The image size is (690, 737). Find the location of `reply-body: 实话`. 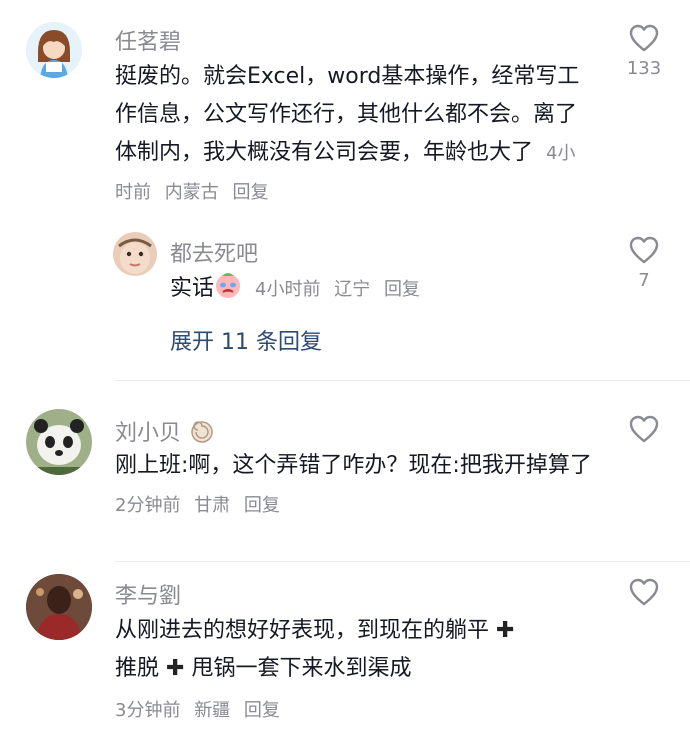

reply-body: 实话 is located at coordinates (192, 288).